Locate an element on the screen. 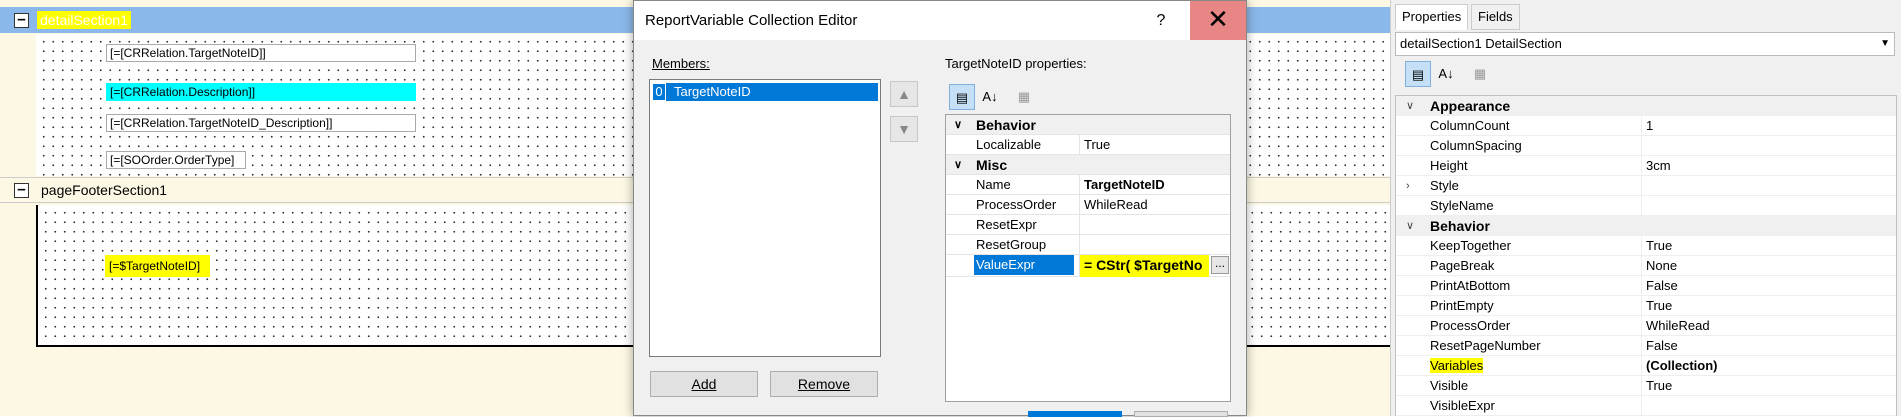 This screenshot has width=1901, height=417. grid-row-variables: Variables (Collection) is located at coordinates (1646, 366).